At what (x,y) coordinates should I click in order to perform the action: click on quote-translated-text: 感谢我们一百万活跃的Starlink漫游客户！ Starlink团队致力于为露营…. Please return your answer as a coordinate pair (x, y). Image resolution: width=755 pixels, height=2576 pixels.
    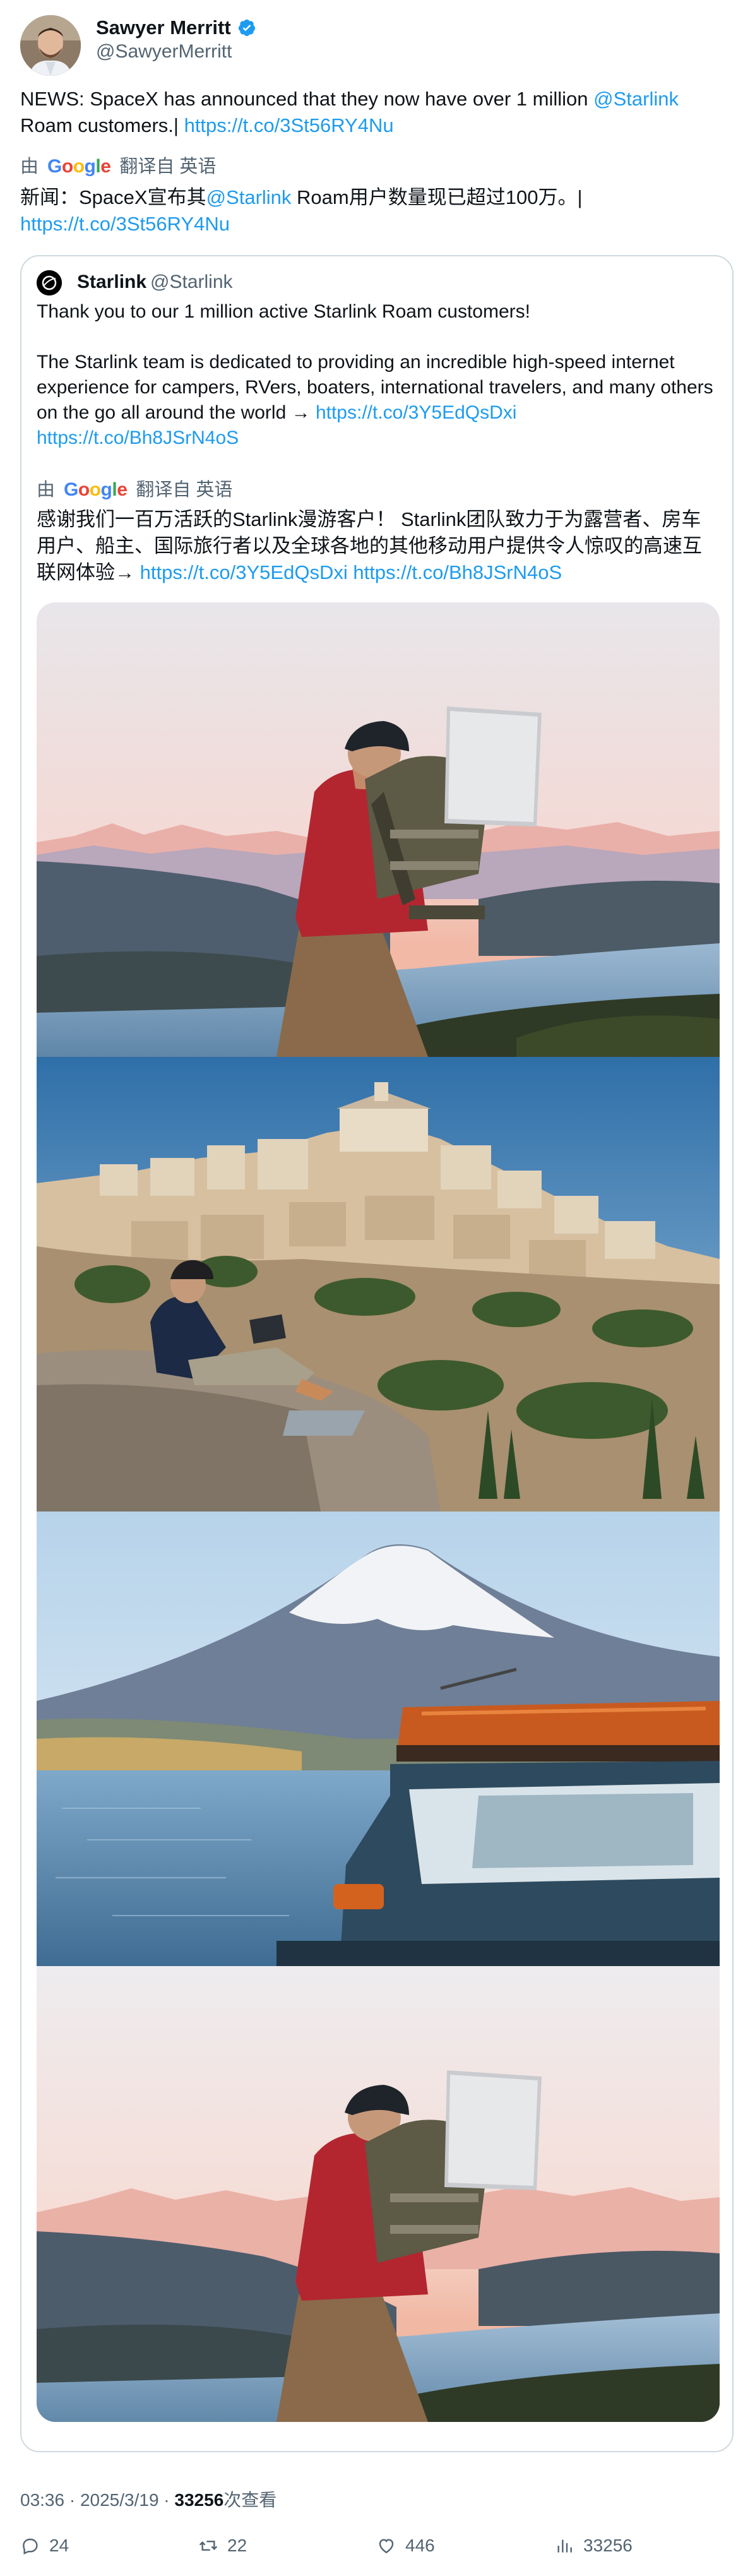
    Looking at the image, I should click on (378, 546).